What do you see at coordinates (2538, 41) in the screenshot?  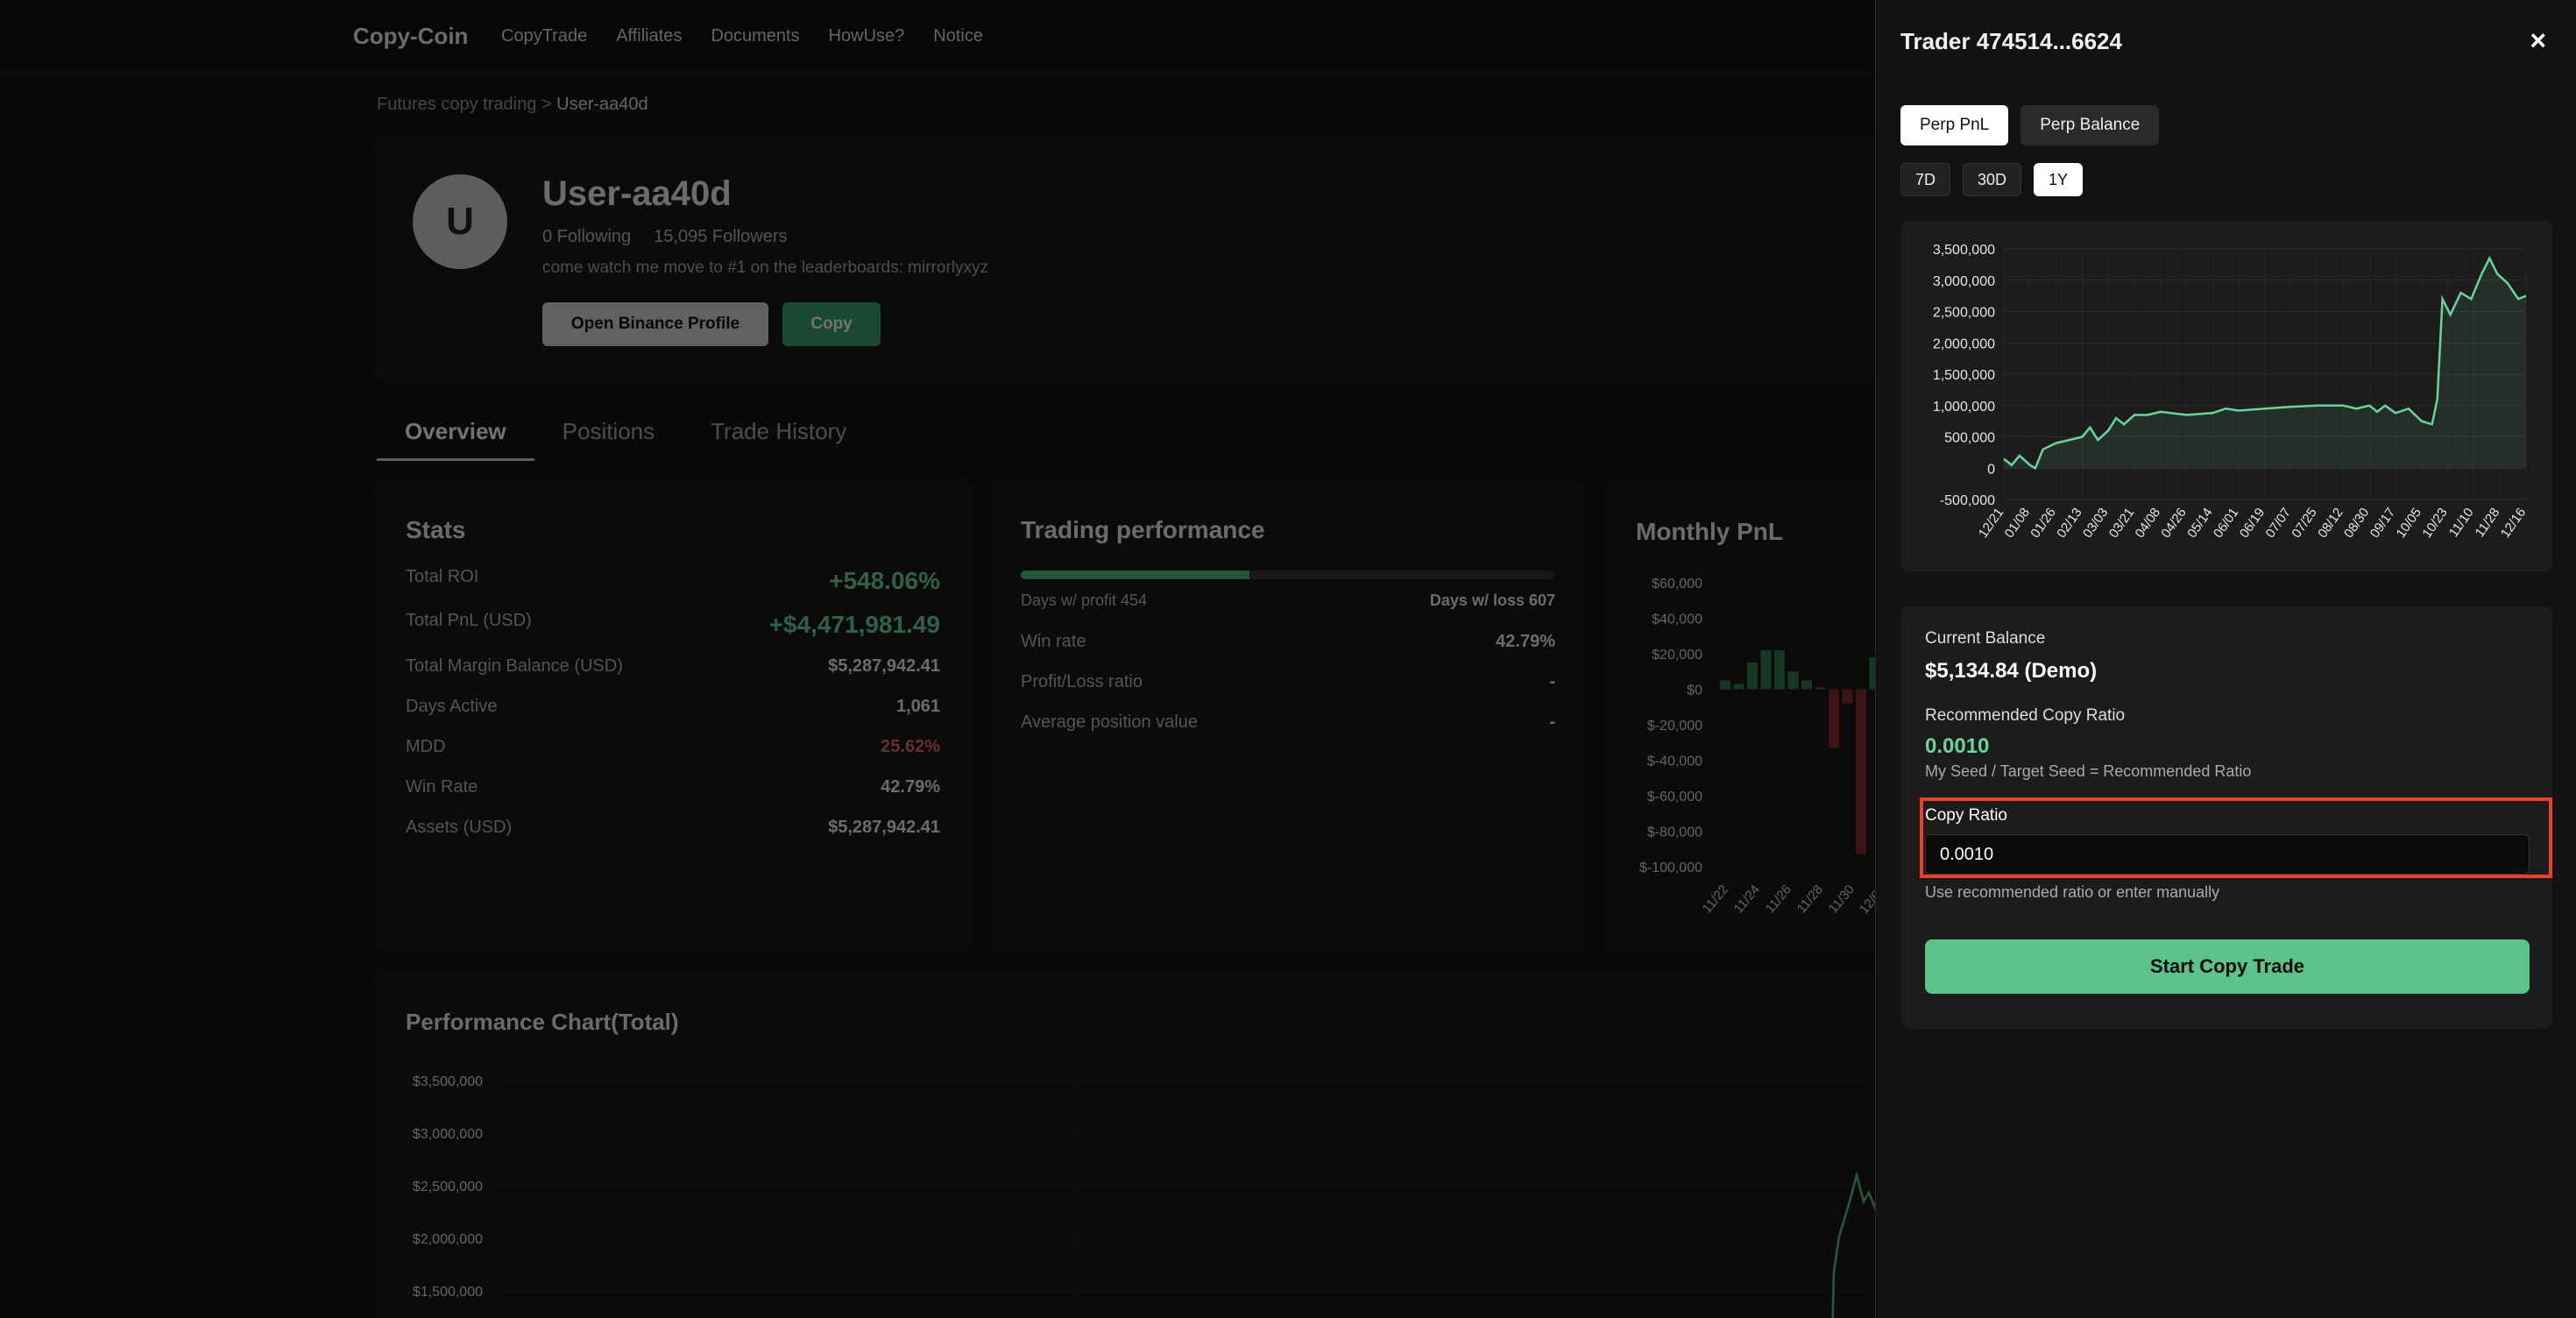 I see `close-icon: ×` at bounding box center [2538, 41].